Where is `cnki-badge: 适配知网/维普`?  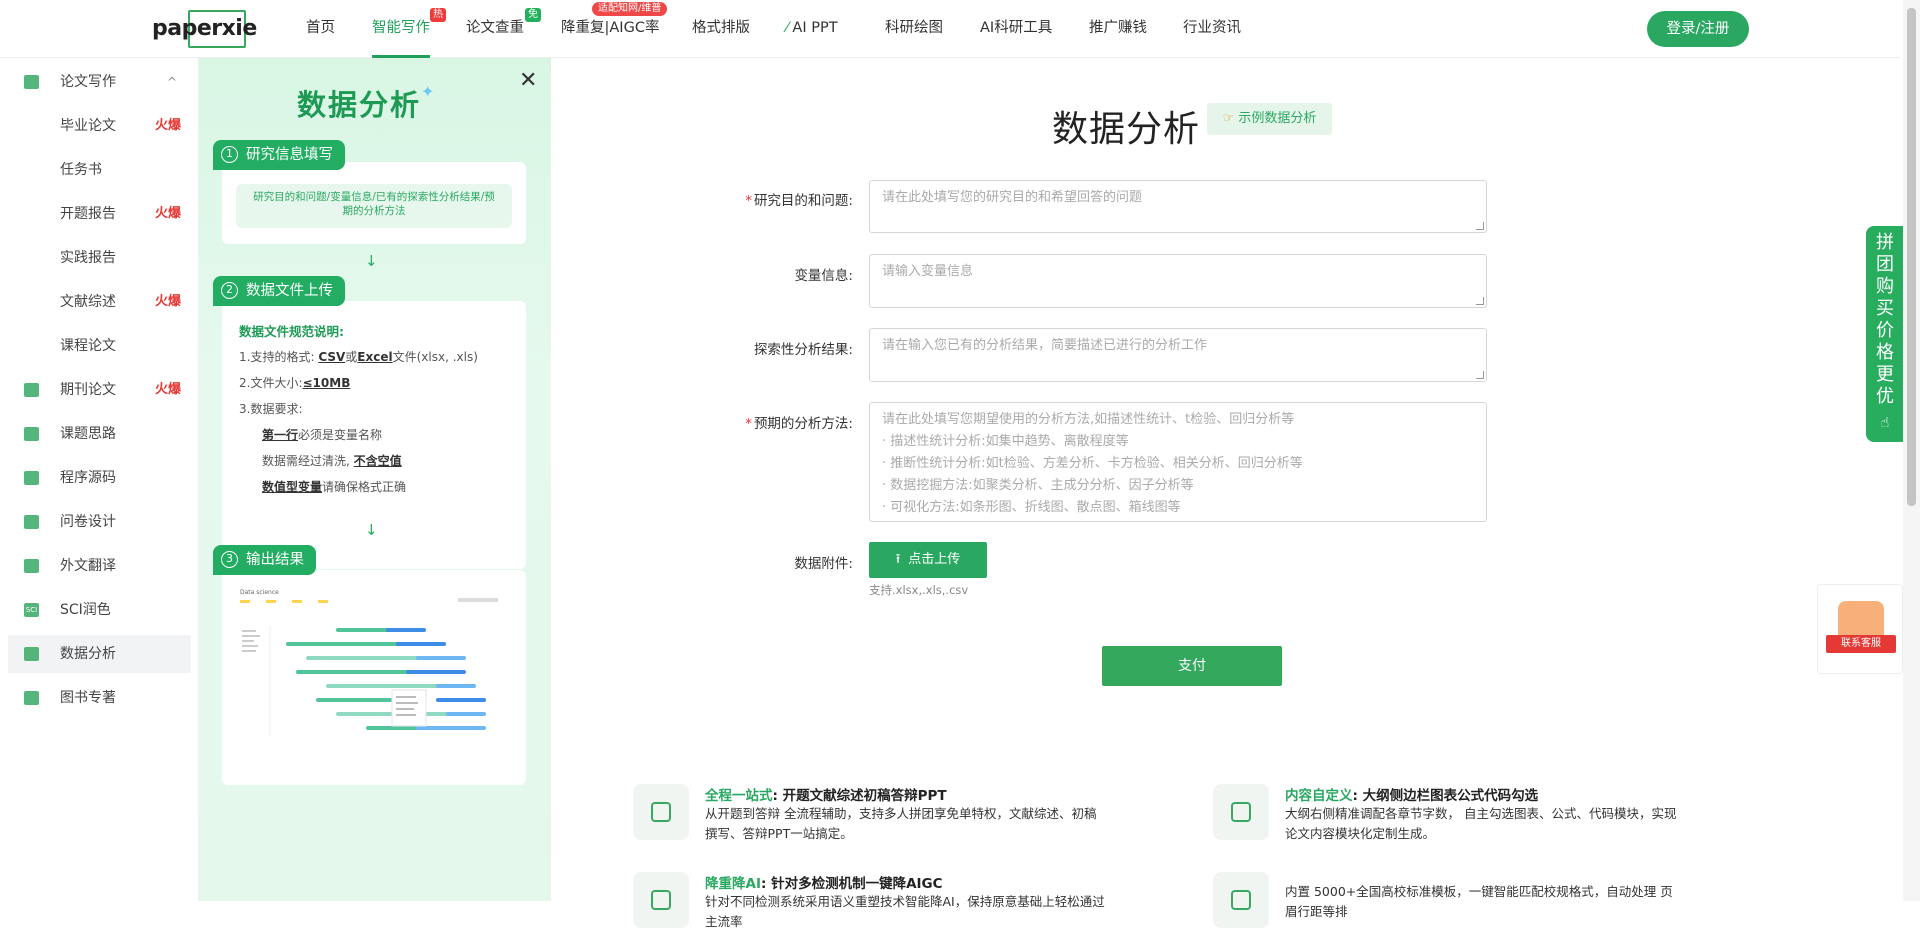
cnki-badge: 适配知网/维普 is located at coordinates (630, 9).